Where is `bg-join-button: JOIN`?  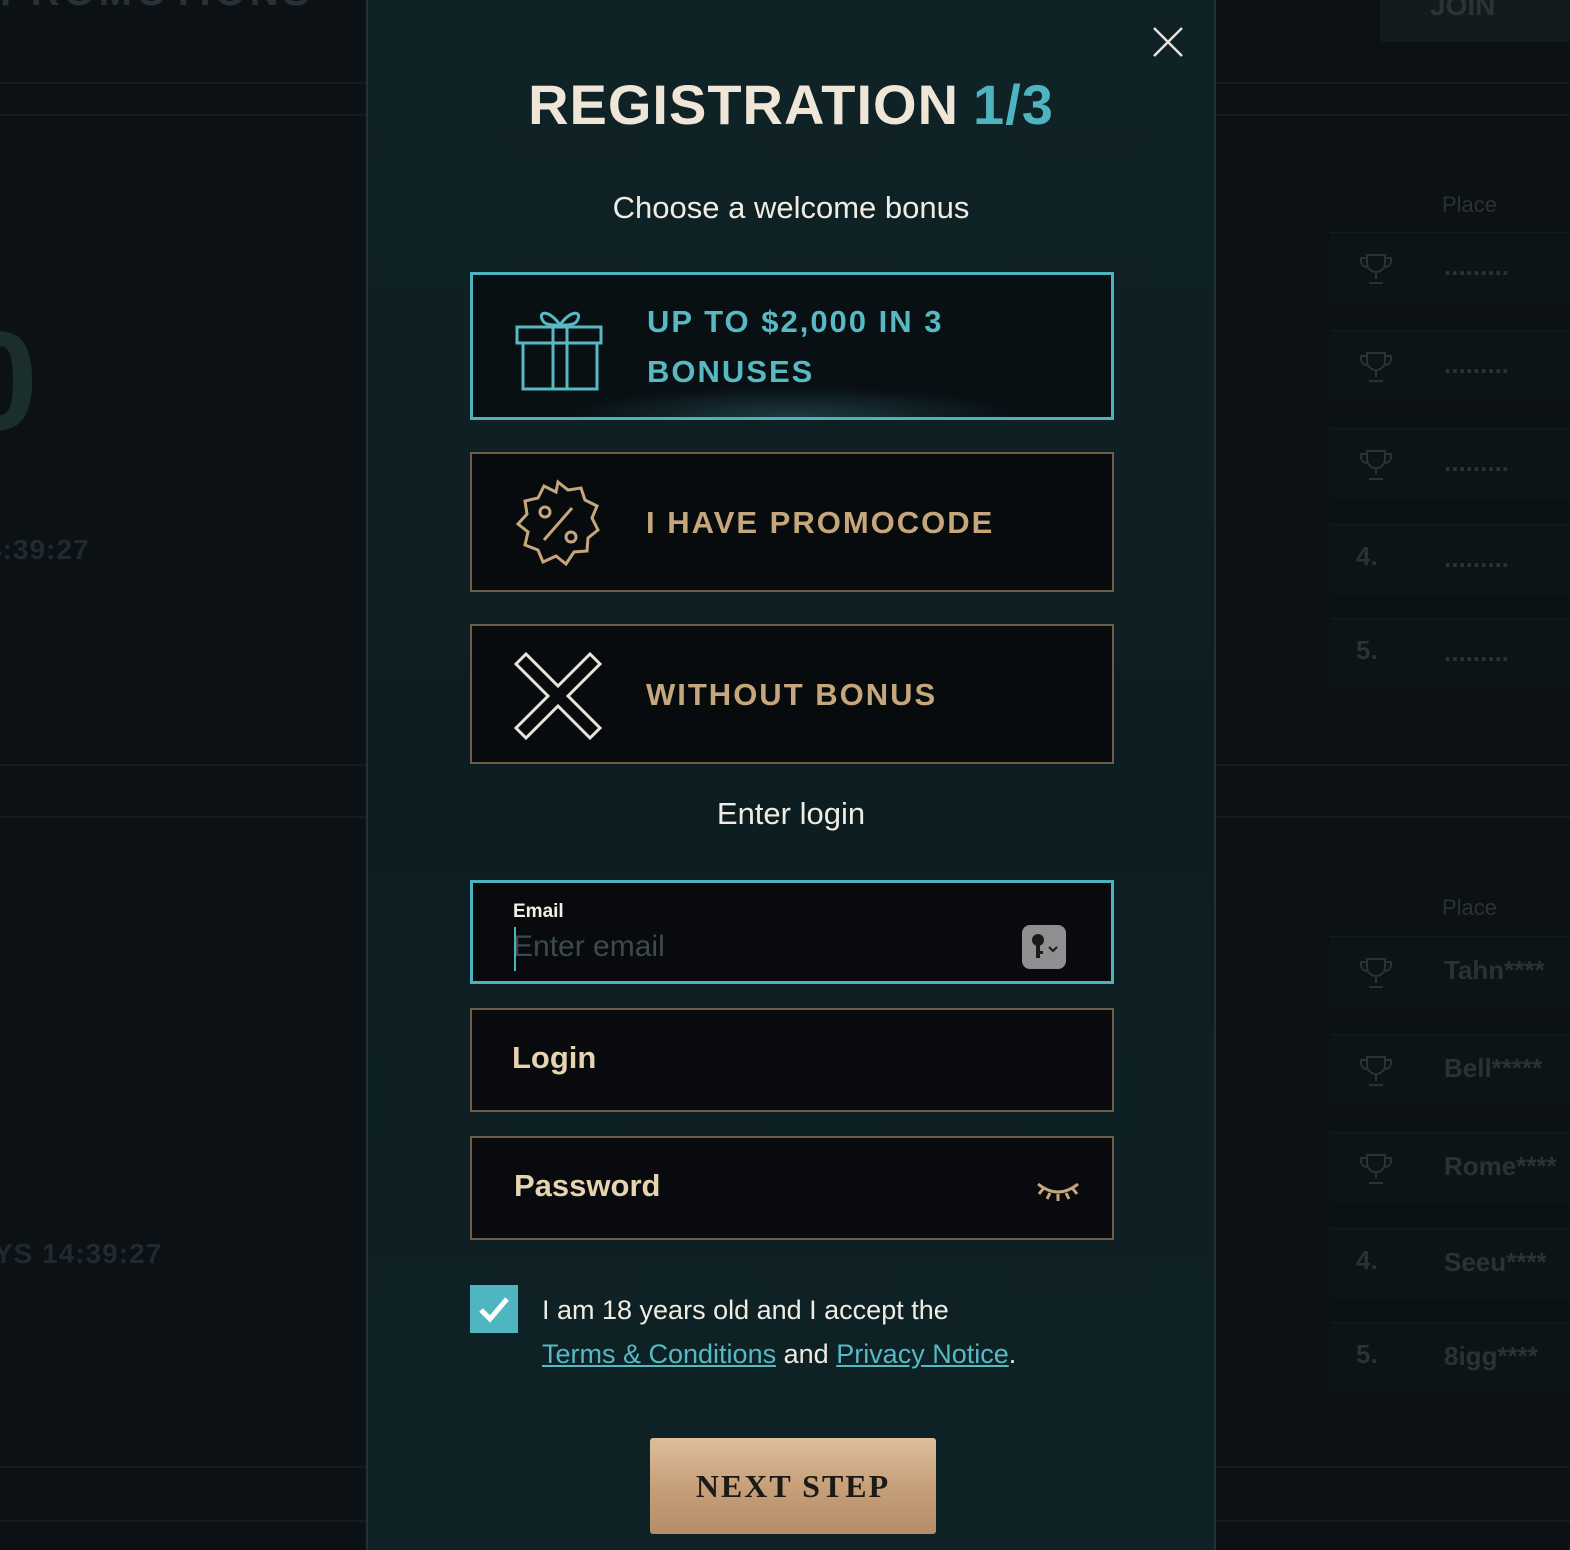 bg-join-button: JOIN is located at coordinates (1475, 21).